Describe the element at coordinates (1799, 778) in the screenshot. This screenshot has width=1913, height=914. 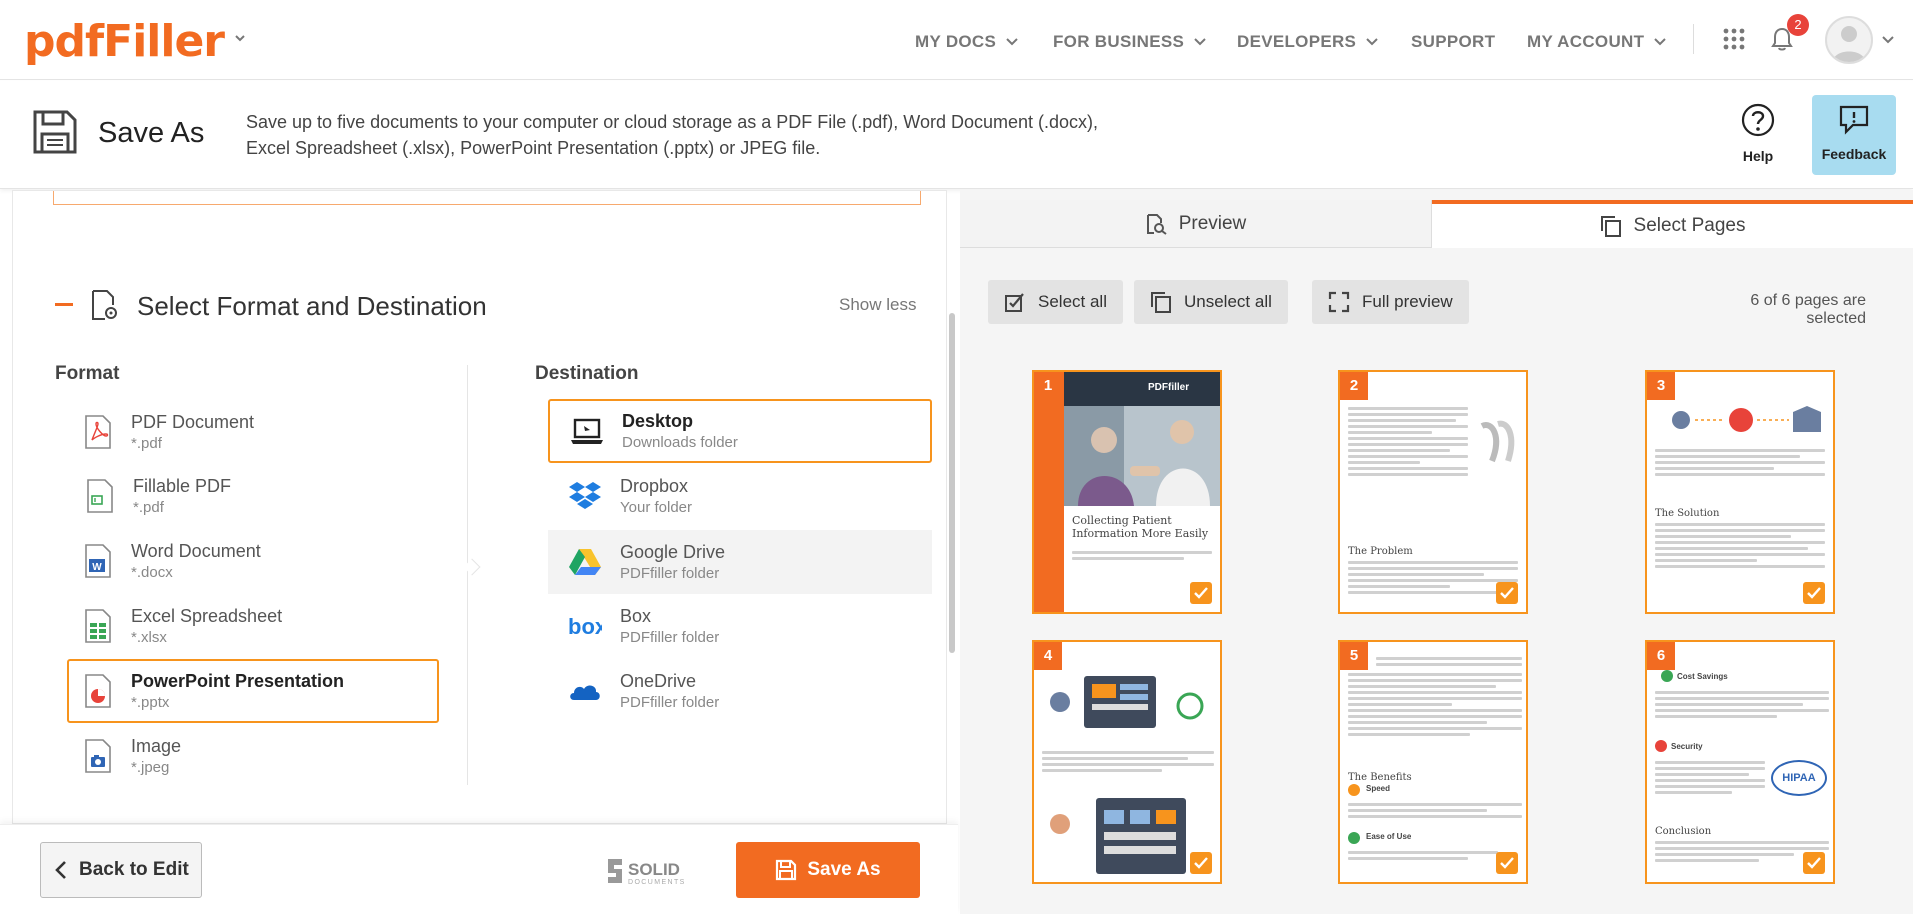
I see `hipaa-seal: HIPAA` at that location.